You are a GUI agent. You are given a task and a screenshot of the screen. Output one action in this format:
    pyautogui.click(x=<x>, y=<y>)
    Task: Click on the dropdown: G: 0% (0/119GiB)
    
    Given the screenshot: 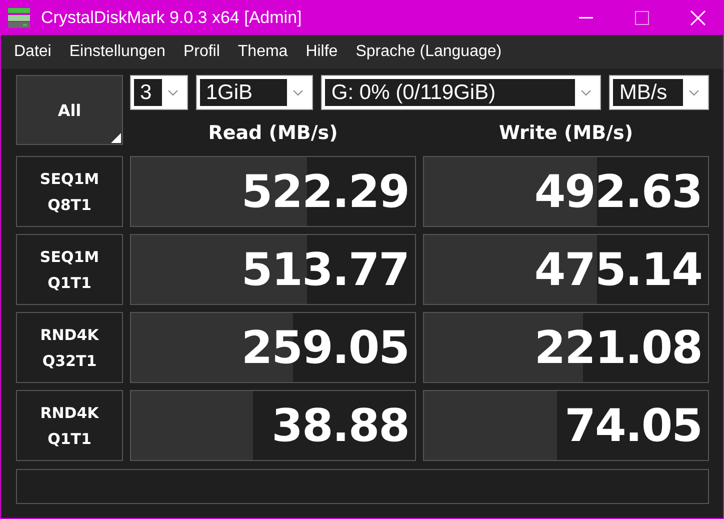 What is the action you would take?
    pyautogui.click(x=461, y=92)
    